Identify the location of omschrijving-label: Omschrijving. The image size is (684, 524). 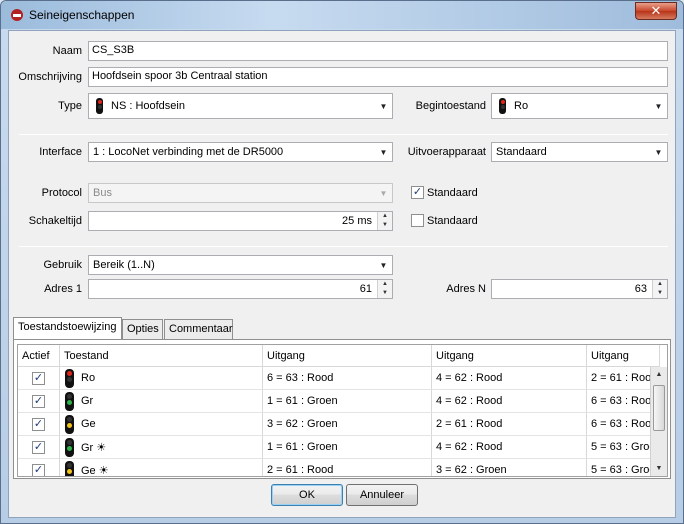
(50, 77).